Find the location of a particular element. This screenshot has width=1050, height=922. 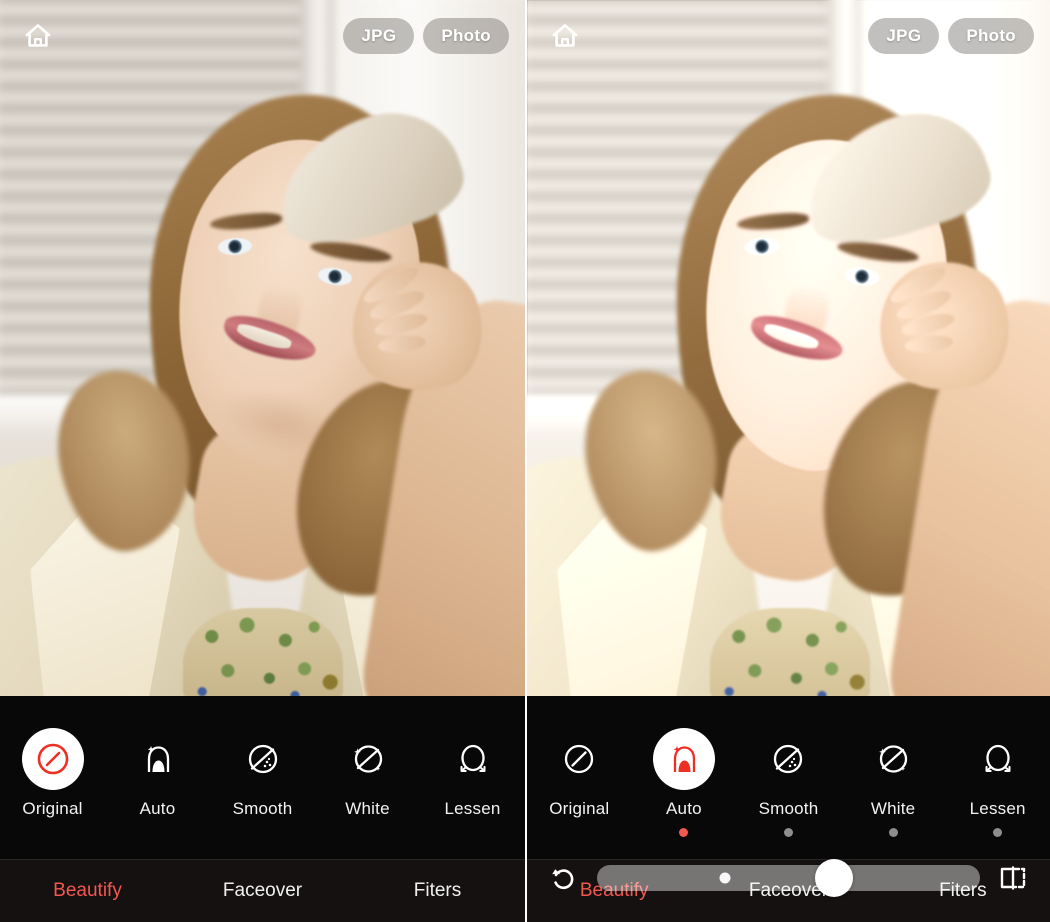

slider-track-area is located at coordinates (788, 878).